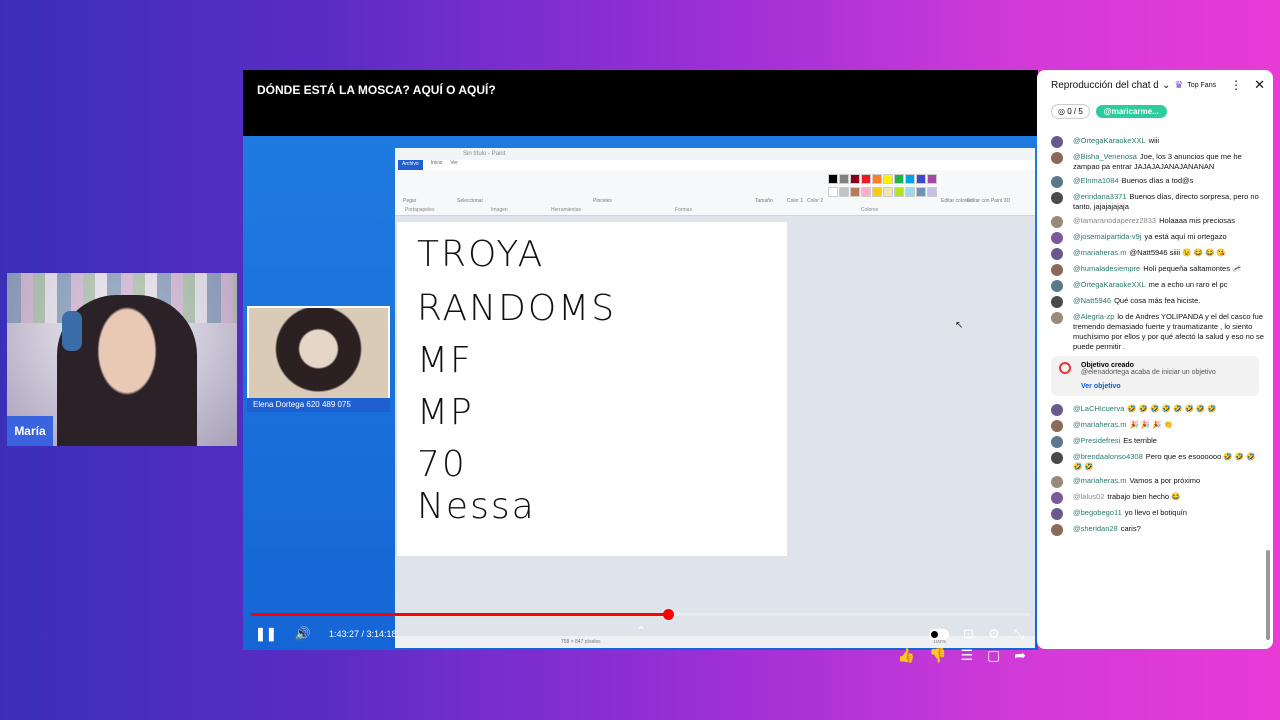 The width and height of the screenshot is (1280, 720). Describe the element at coordinates (602, 201) in the screenshot. I see `paint-tool-pinceles: Pinceles` at that location.